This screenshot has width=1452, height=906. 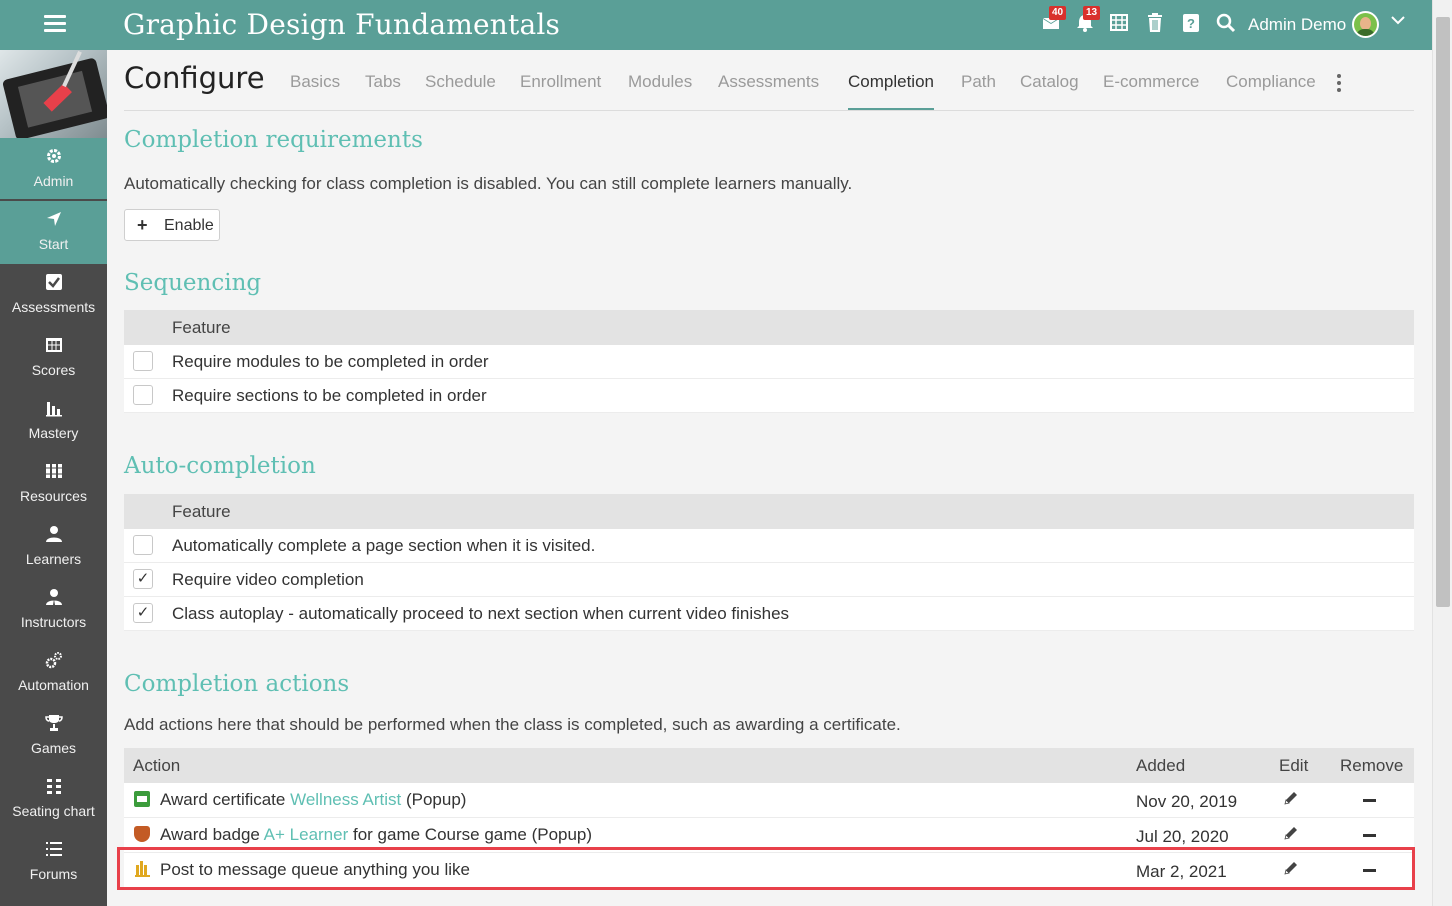 I want to click on sidebar-item-label: Start, so click(x=53, y=244).